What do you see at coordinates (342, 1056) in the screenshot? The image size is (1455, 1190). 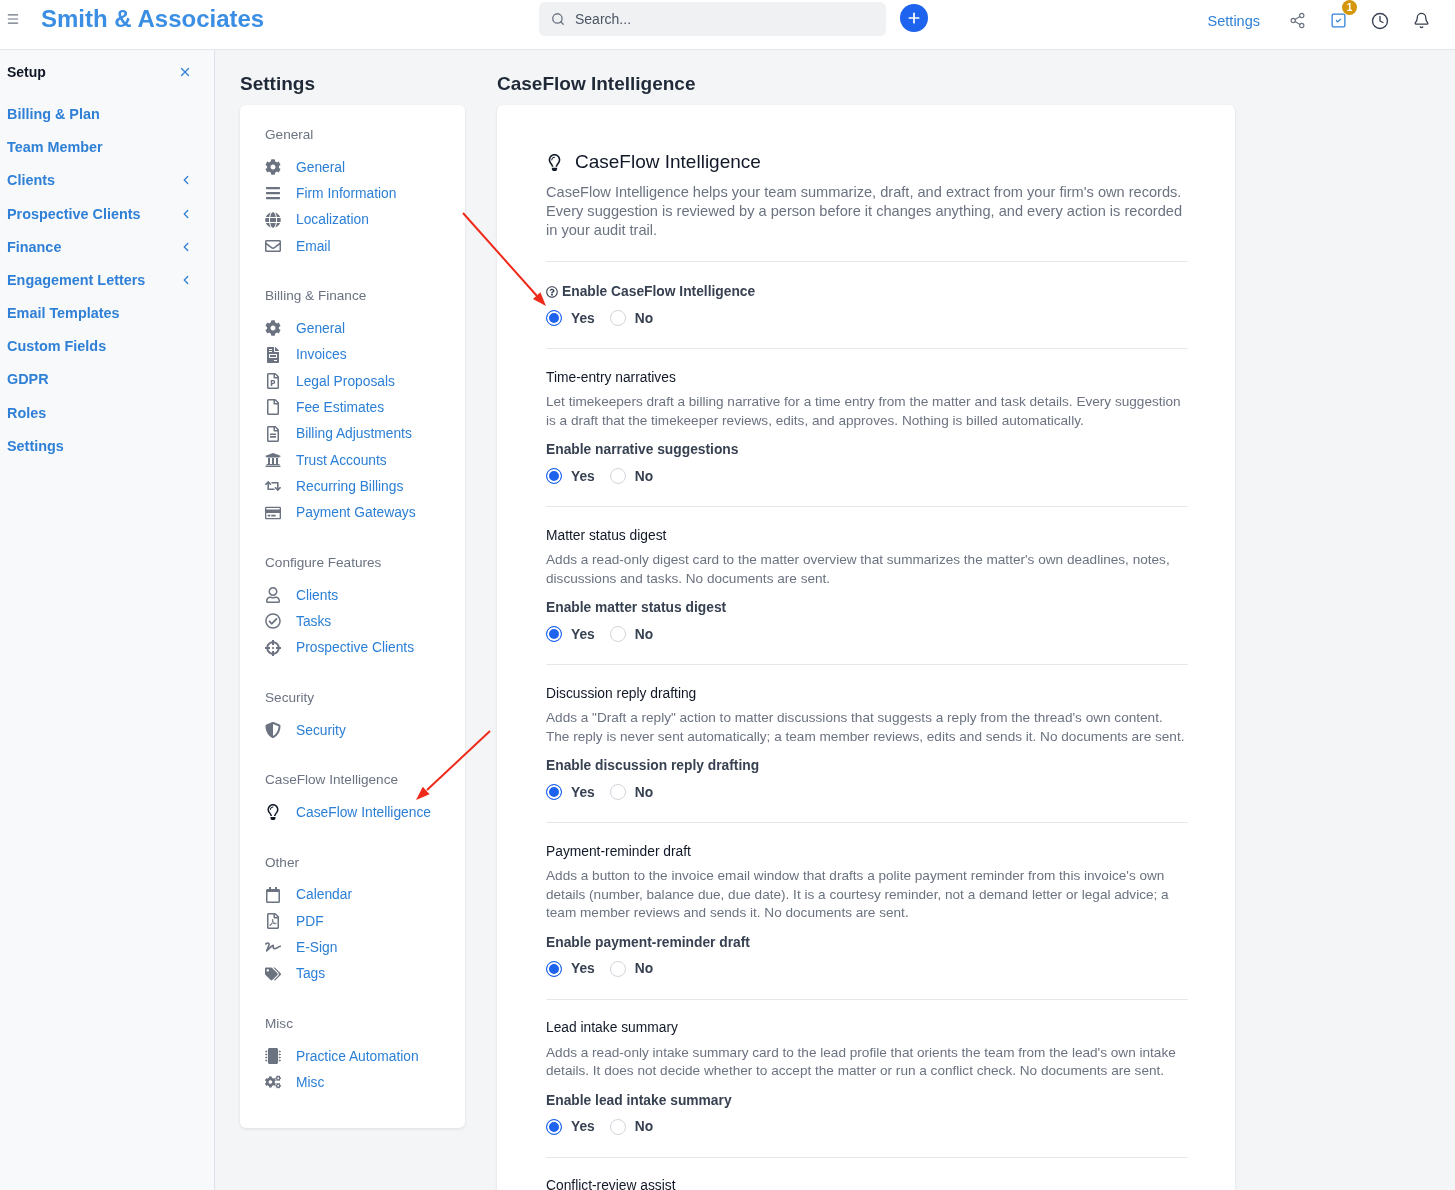 I see `settings-menu-link: Practice Automation` at bounding box center [342, 1056].